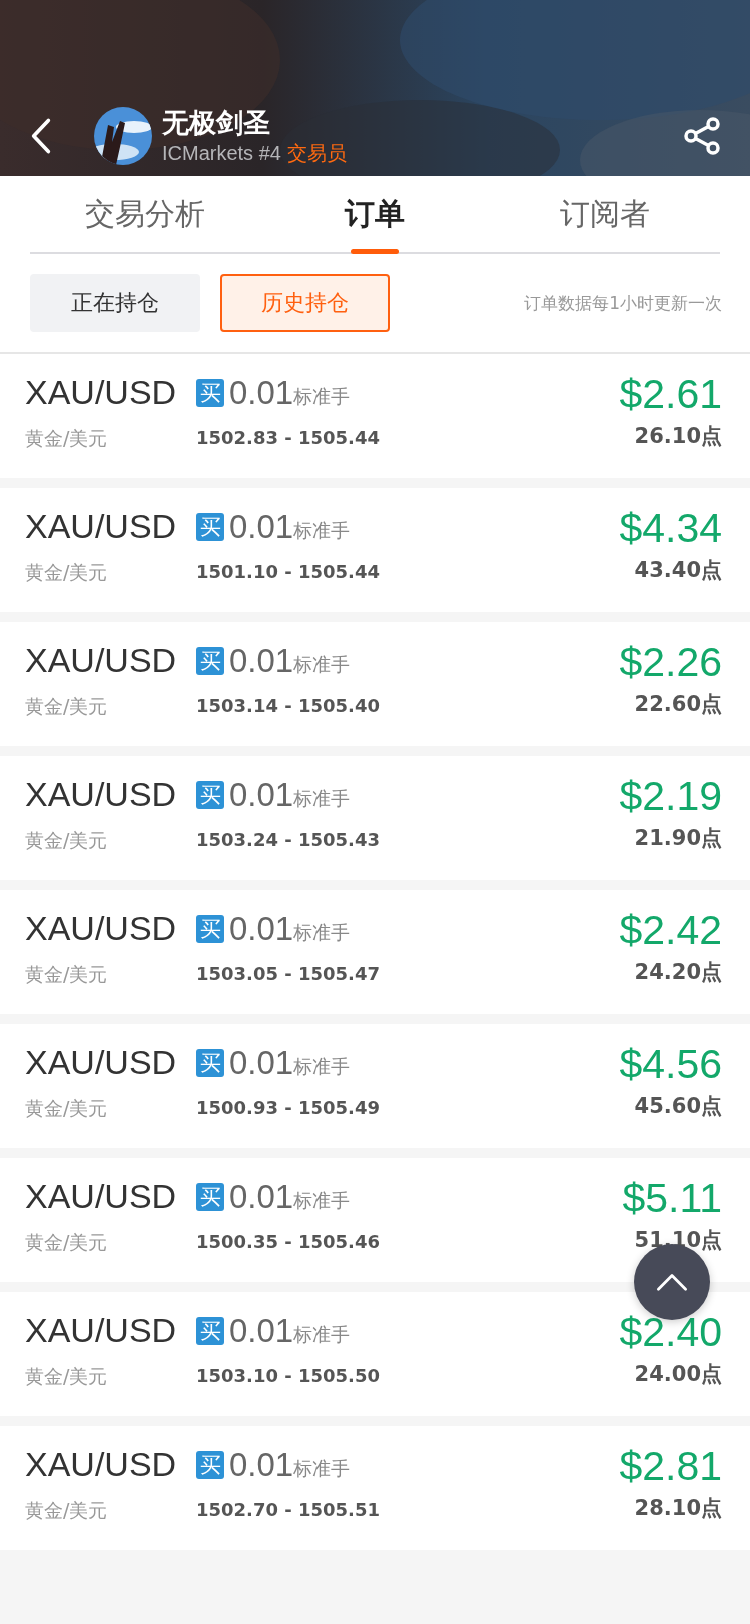 The height and width of the screenshot is (1624, 750). Describe the element at coordinates (670, 1332) in the screenshot. I see `profit: $2.40` at that location.